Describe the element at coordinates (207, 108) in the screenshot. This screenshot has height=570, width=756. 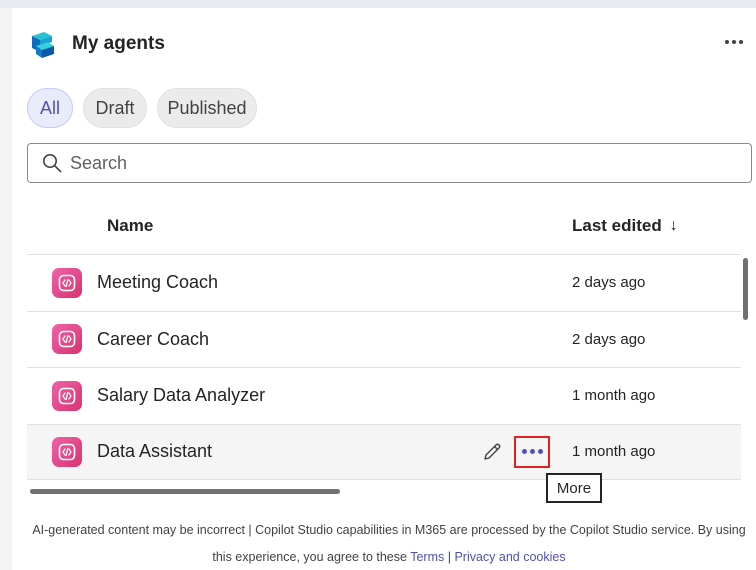
I see `filter-published: Published` at that location.